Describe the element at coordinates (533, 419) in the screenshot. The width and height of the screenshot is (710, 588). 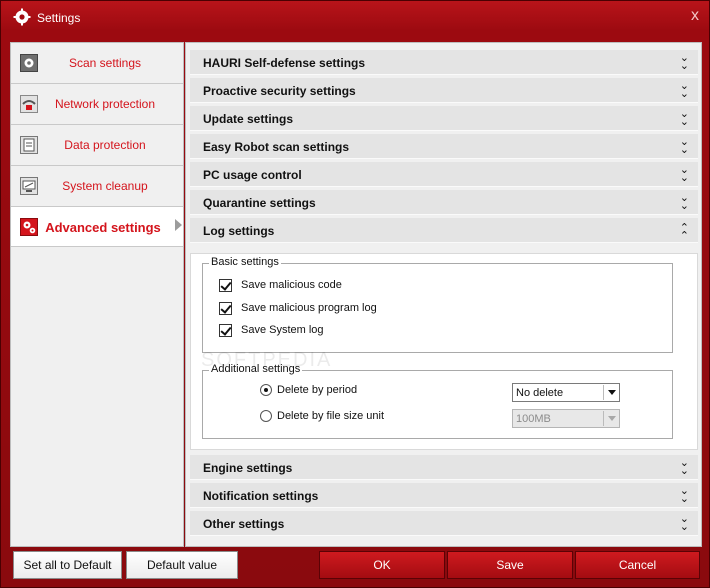
I see `select-value: 100MB` at that location.